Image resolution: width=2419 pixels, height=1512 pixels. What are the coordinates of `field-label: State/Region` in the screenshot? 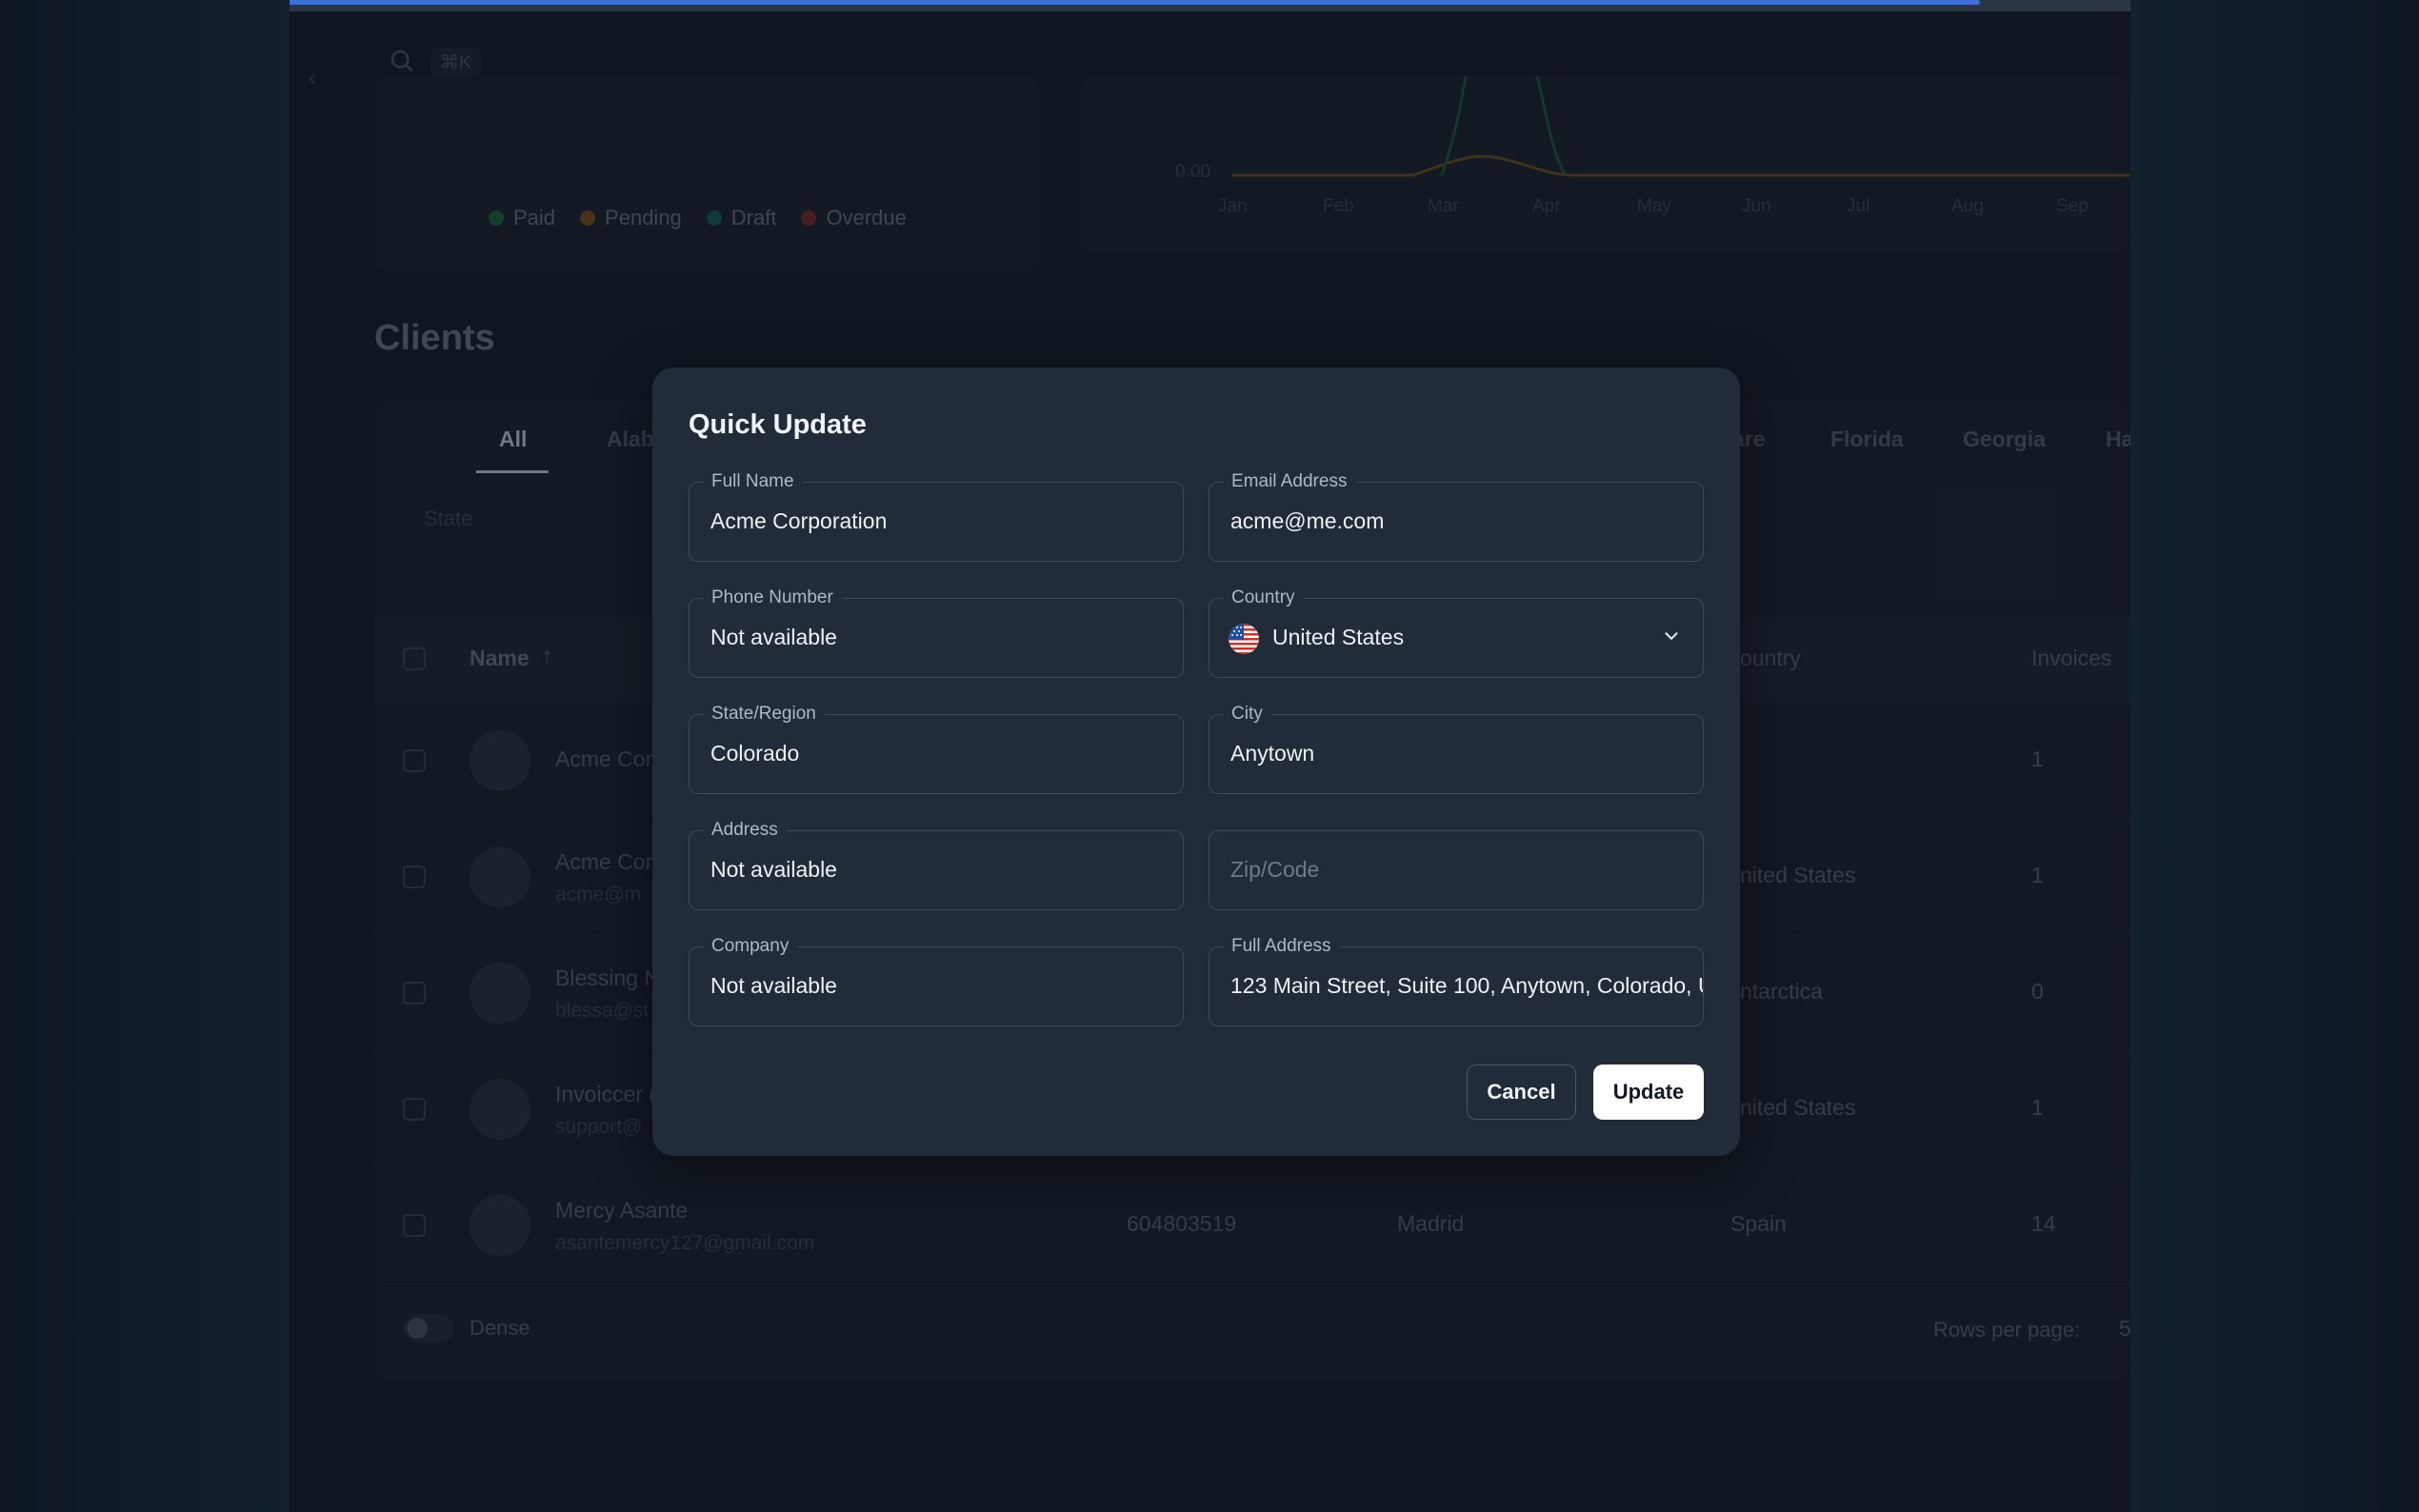 It's located at (764, 714).